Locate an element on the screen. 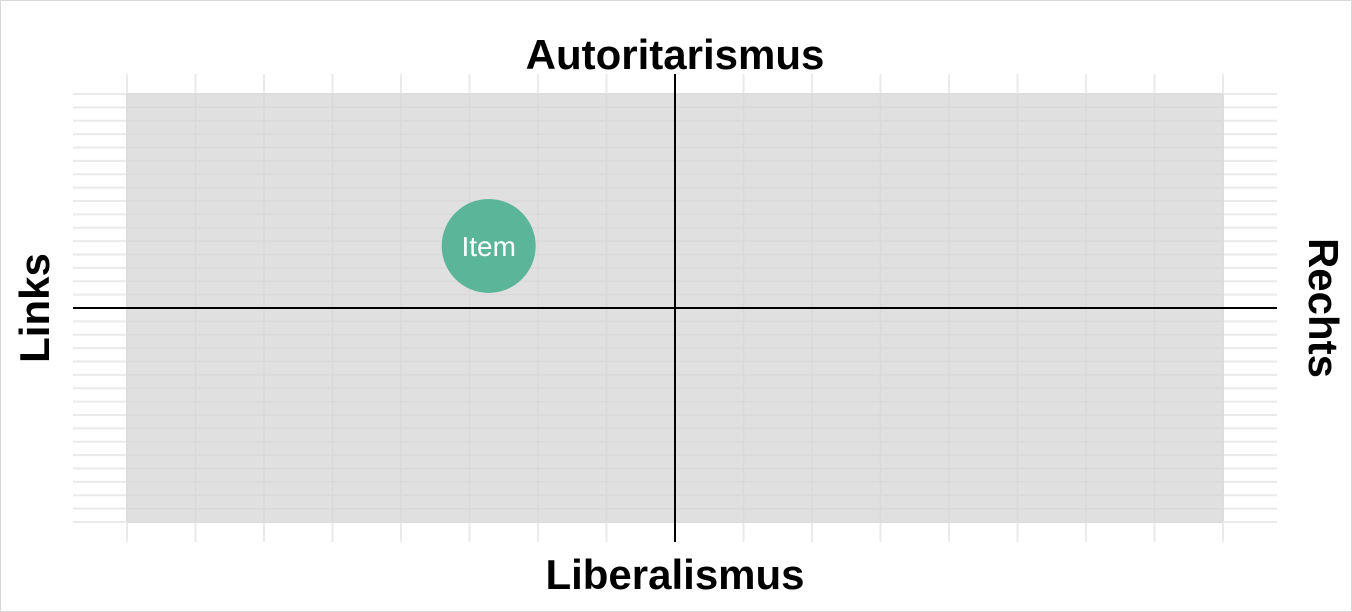 The image size is (1352, 612). axis-label-right: Rechts is located at coordinates (1323, 308).